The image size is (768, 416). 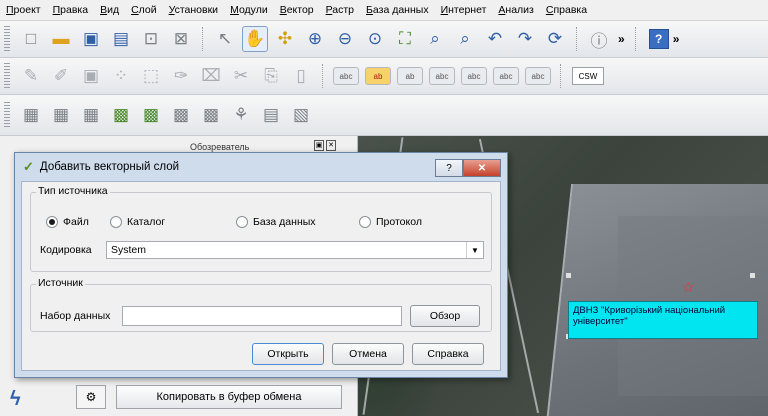 What do you see at coordinates (61, 39) in the screenshot?
I see `open-project-icon: ▬` at bounding box center [61, 39].